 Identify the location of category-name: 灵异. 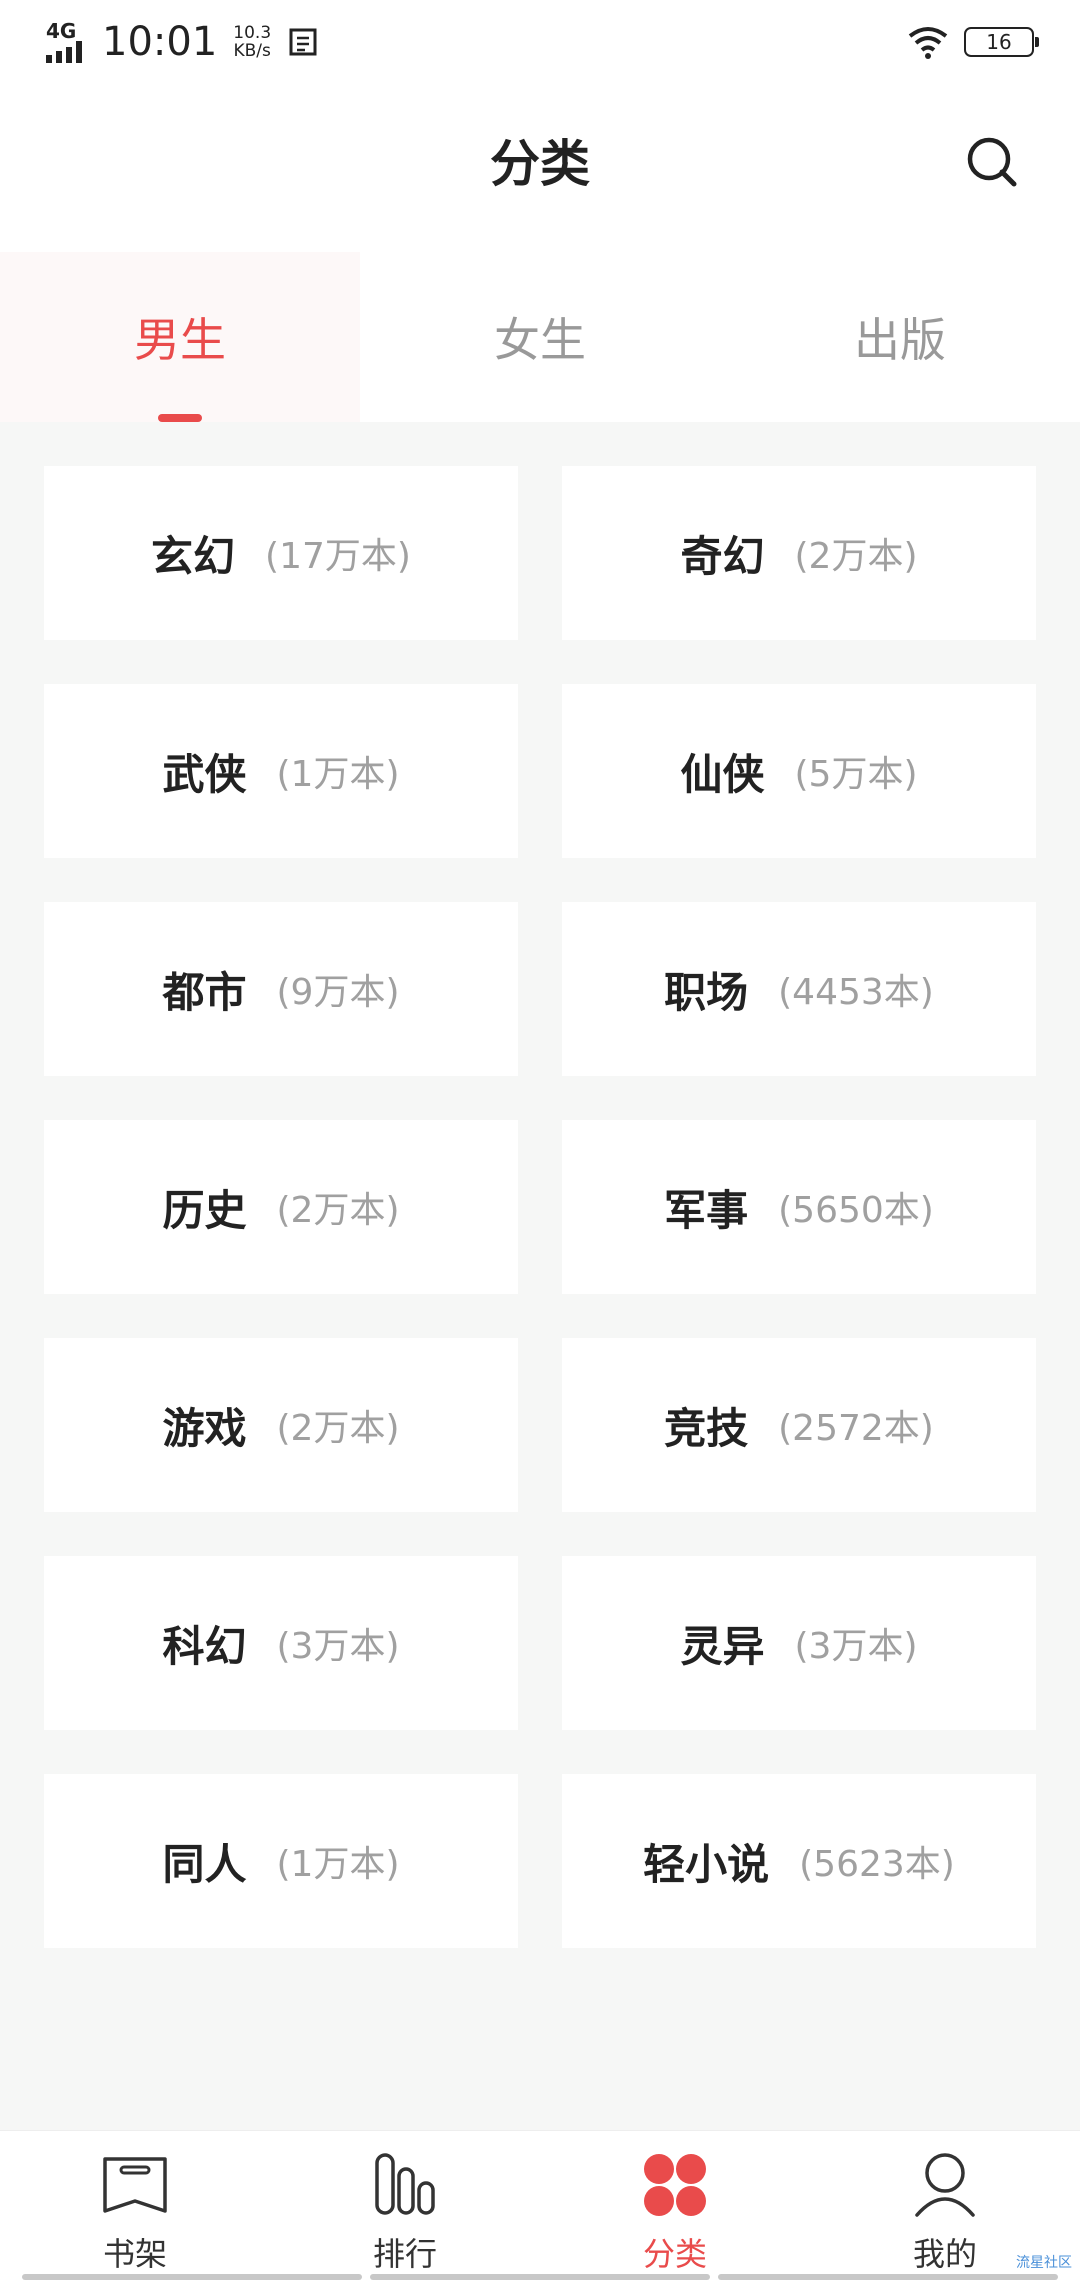
(722, 1646).